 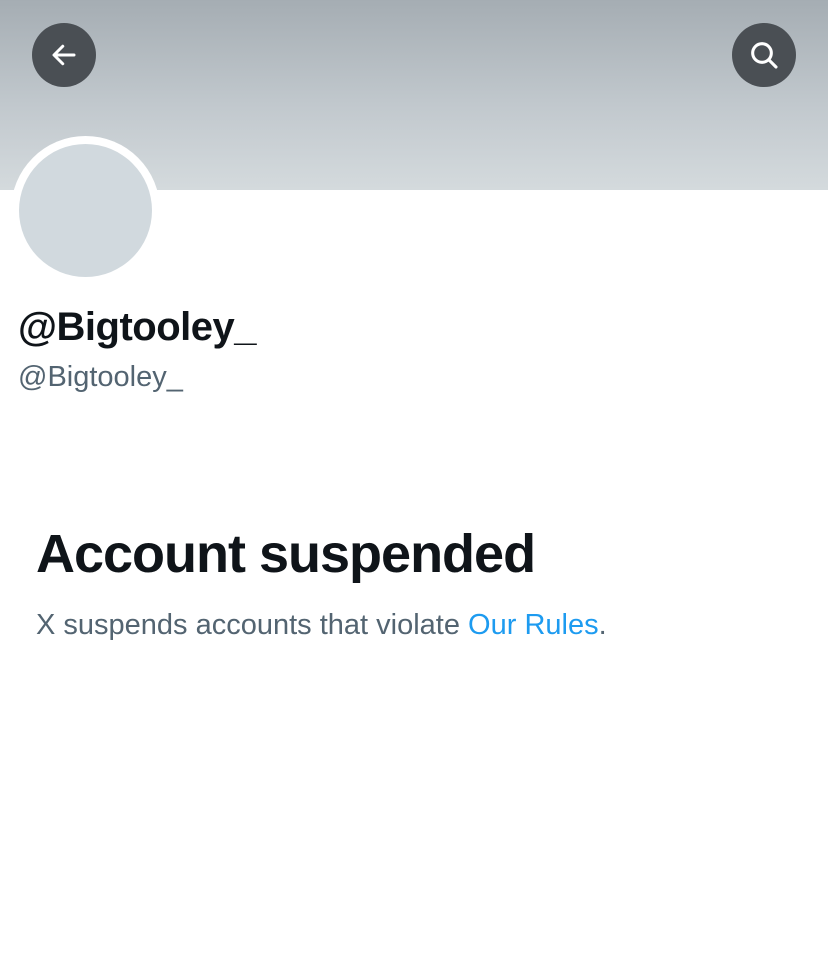 I want to click on profile-display-name: @Bigtooley_, so click(x=137, y=327).